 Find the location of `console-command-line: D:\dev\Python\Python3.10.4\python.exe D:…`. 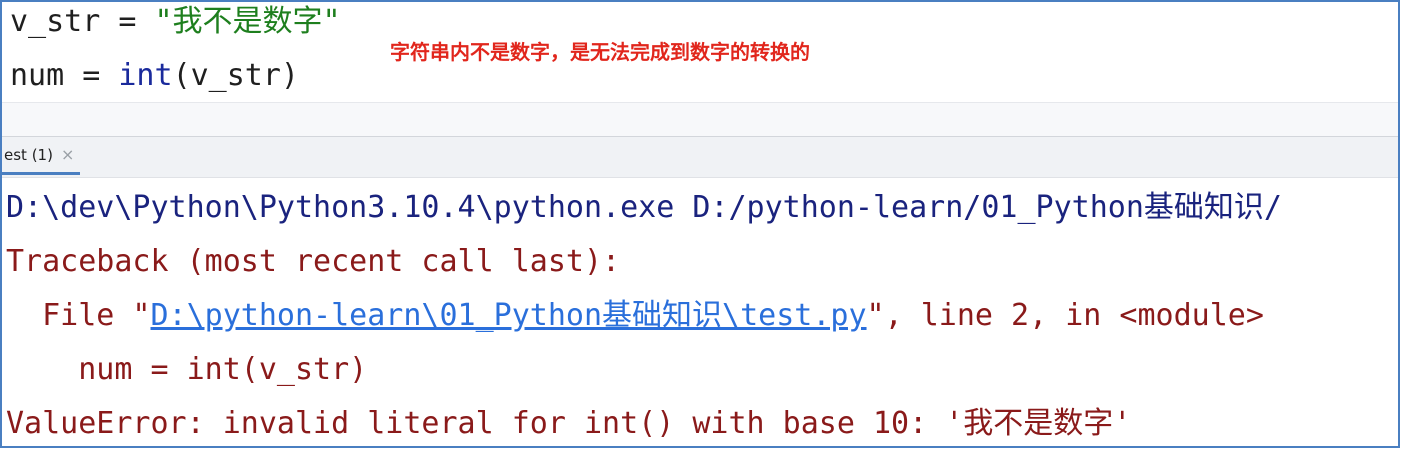

console-command-line: D:\dev\Python\Python3.10.4\python.exe D:… is located at coordinates (644, 207).